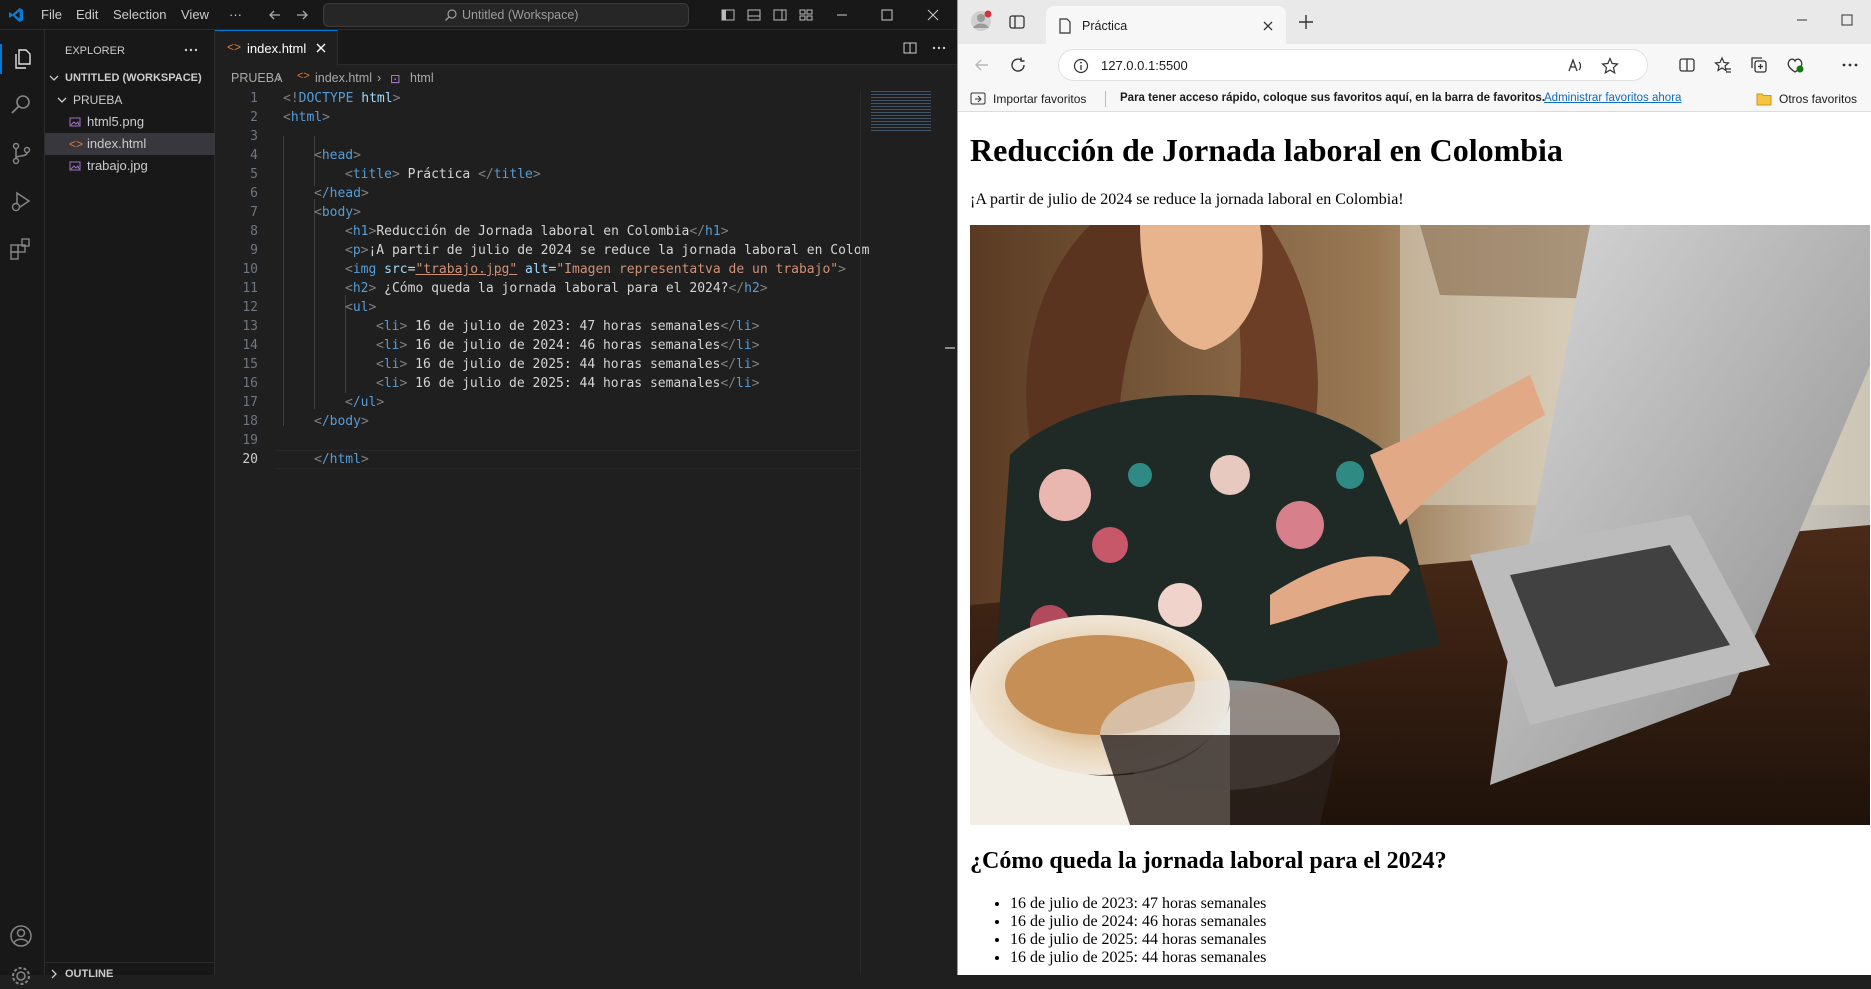 The width and height of the screenshot is (1871, 989). I want to click on info-icon, so click(1081, 66).